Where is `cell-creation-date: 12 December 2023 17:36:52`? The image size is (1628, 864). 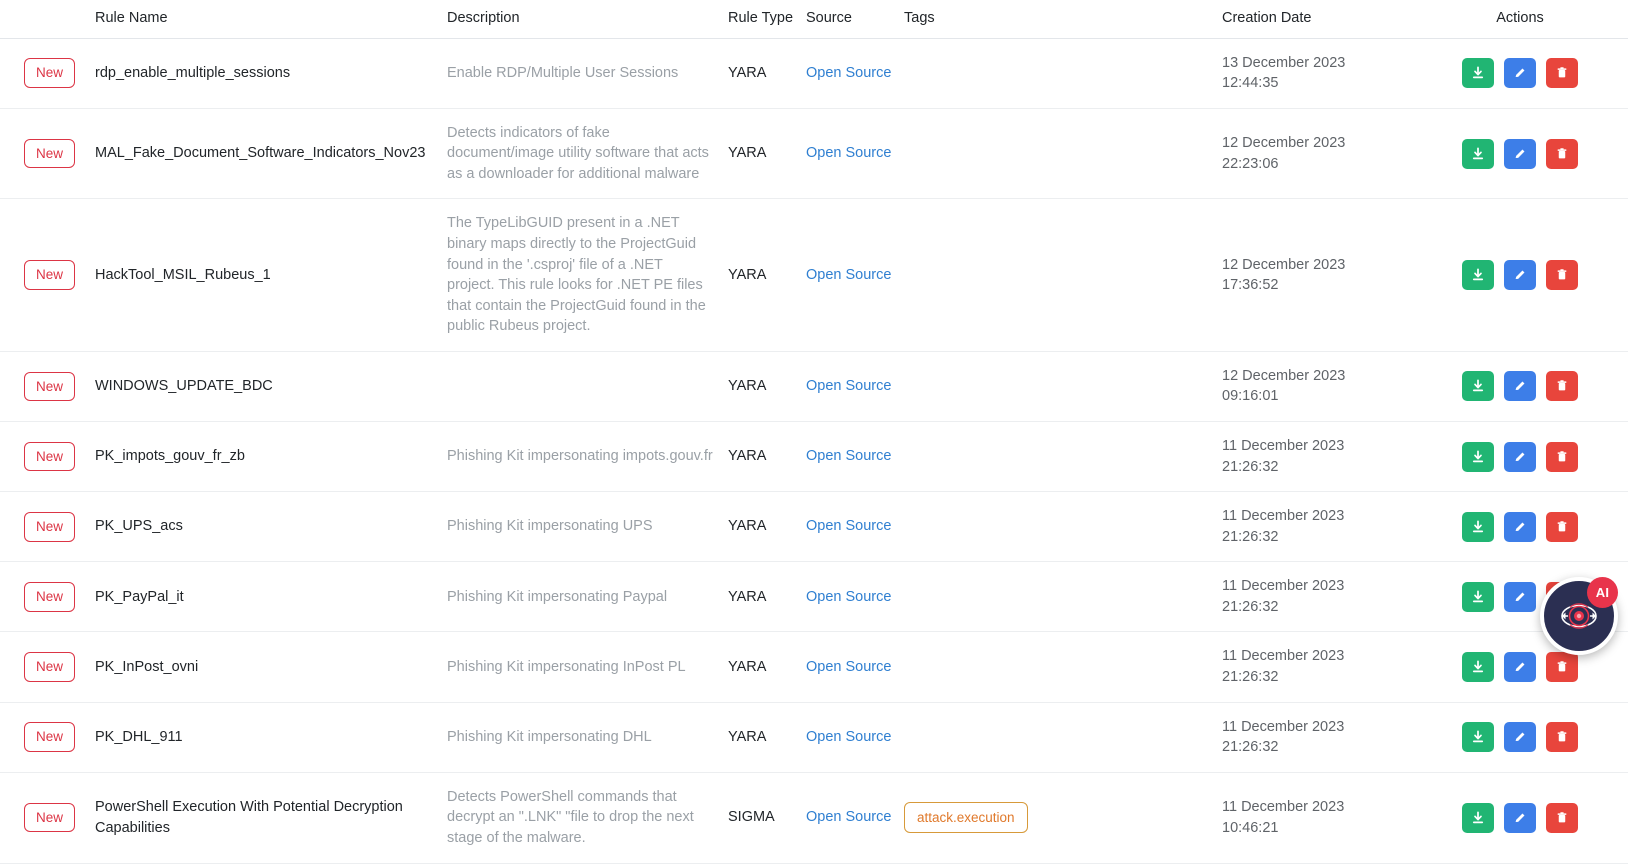
cell-creation-date: 12 December 2023 17:36:52 is located at coordinates (1317, 275).